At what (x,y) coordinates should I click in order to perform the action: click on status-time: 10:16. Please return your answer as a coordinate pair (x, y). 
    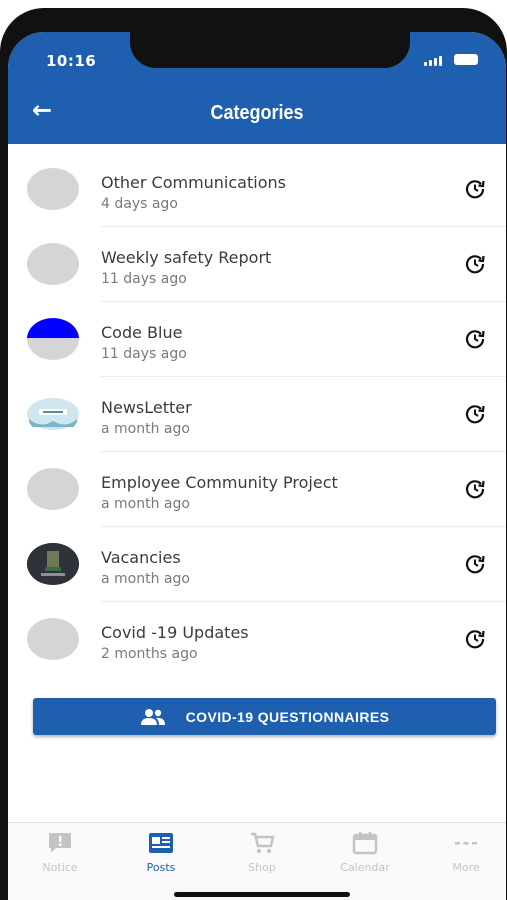
    Looking at the image, I should click on (71, 61).